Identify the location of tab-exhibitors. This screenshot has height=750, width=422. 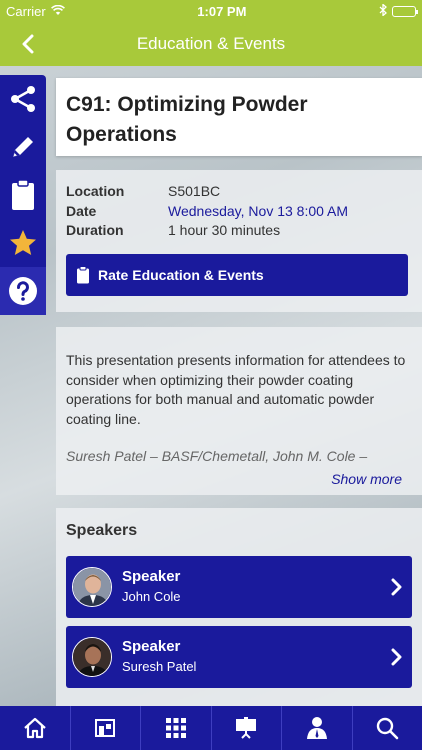
(106, 728).